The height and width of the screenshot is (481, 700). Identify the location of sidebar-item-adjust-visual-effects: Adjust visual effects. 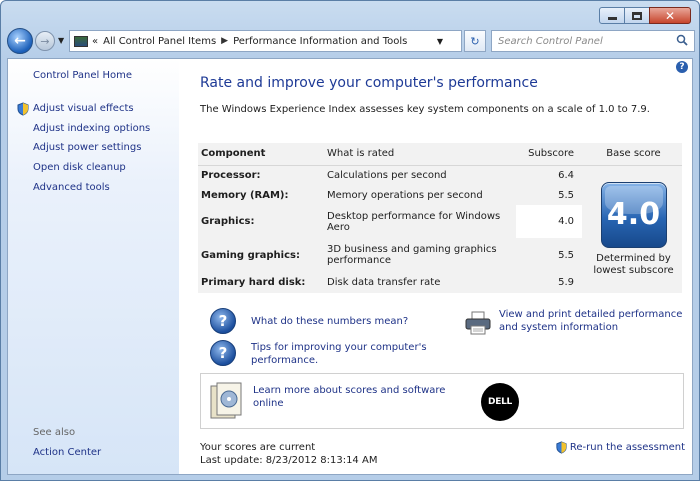
(83, 109).